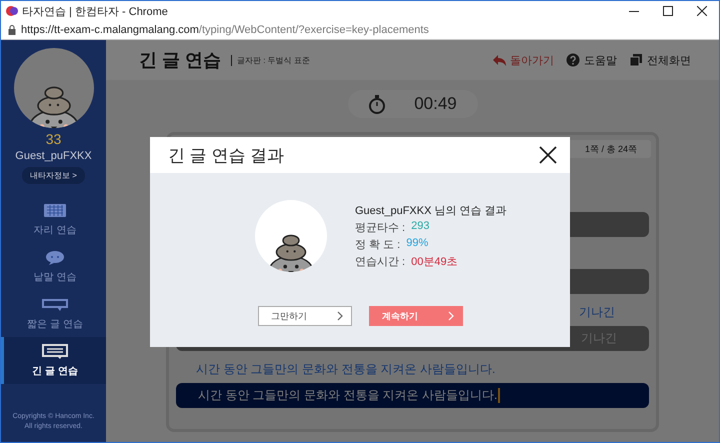 This screenshot has width=720, height=443. Describe the element at coordinates (53, 175) in the screenshot. I see `profile-button: 내타자정보 >` at that location.